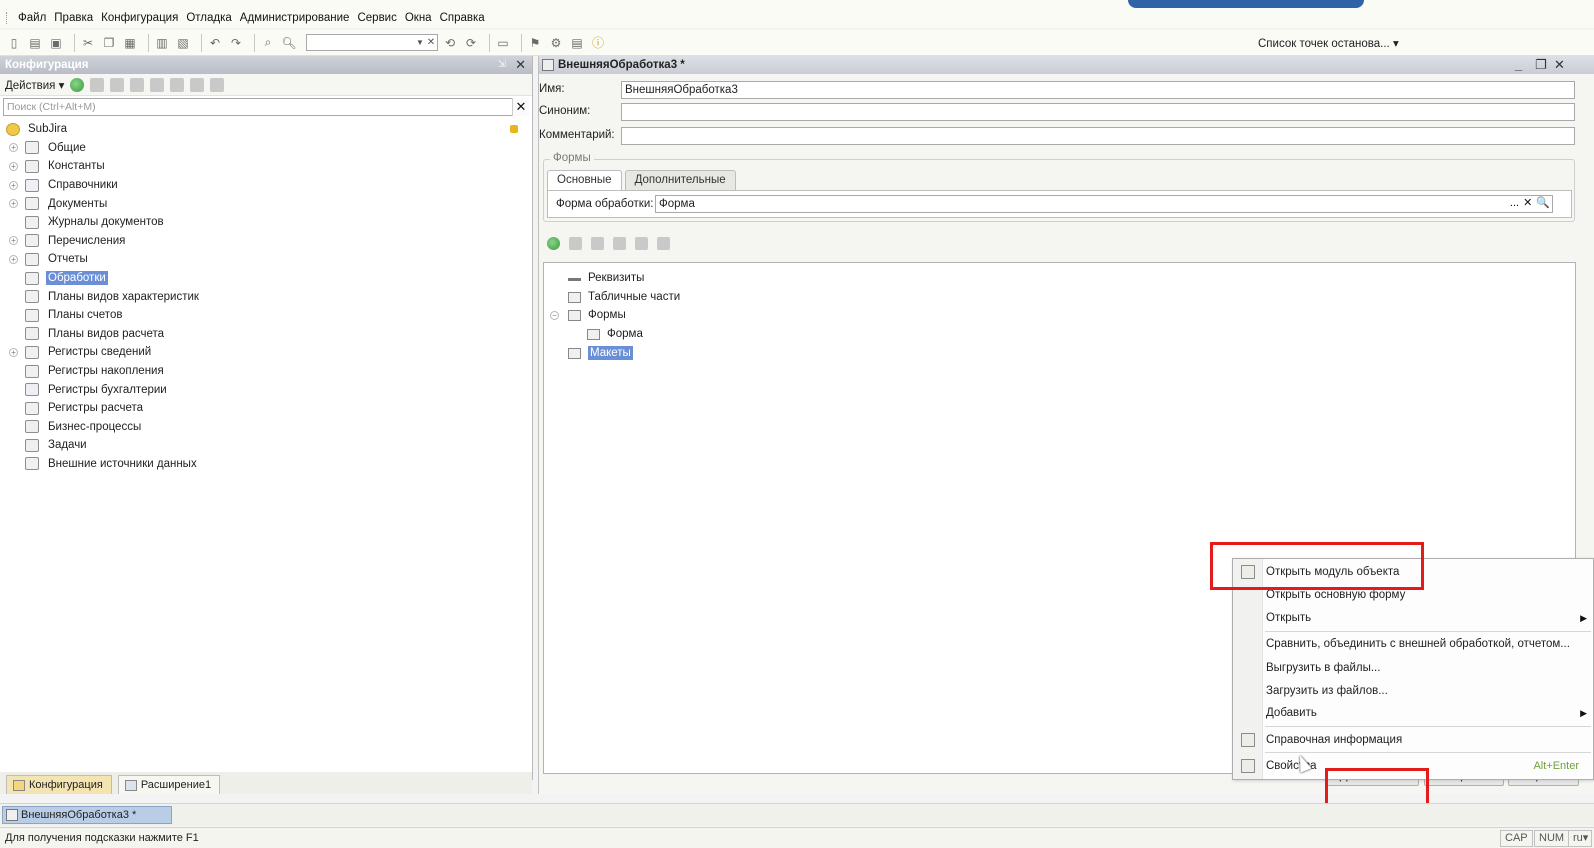 The image size is (1594, 848). Describe the element at coordinates (87, 815) in the screenshot. I see `window-tab-processing: ВнешняяОбработка3 *` at that location.